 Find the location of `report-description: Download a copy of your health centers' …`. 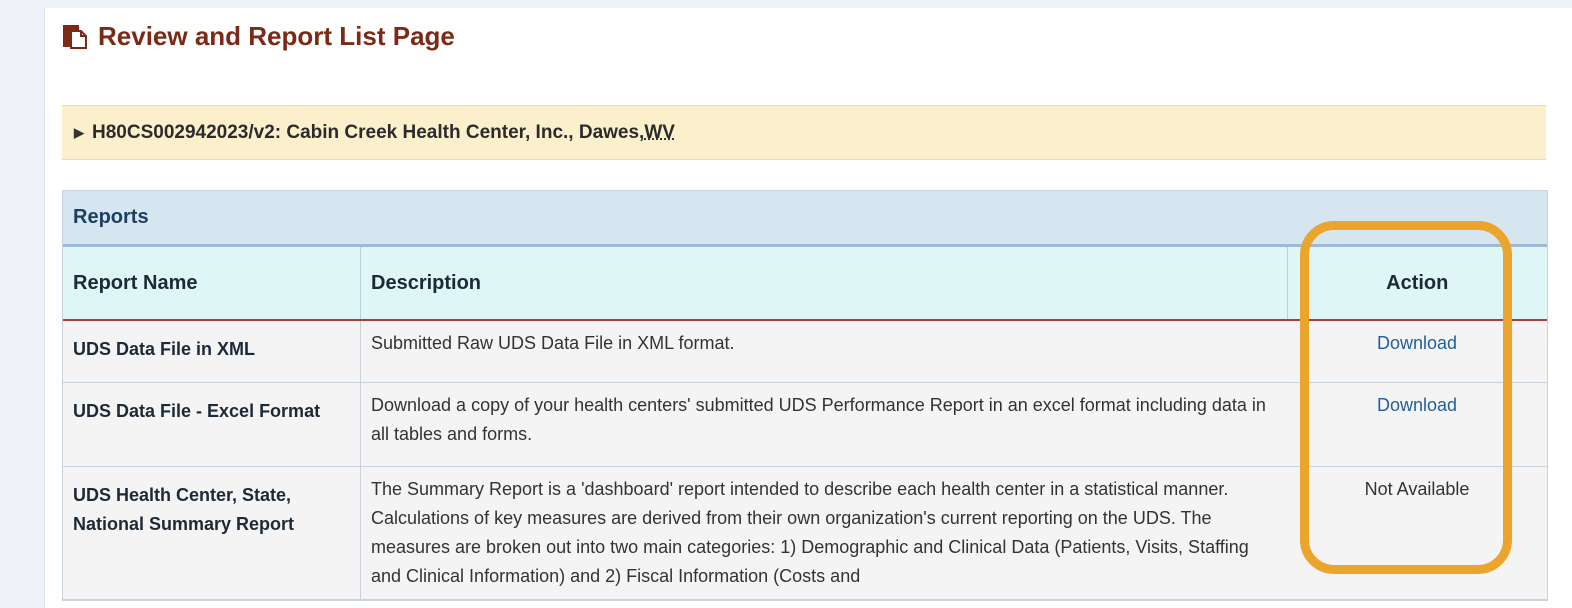

report-description: Download a copy of your health centers' … is located at coordinates (823, 424).